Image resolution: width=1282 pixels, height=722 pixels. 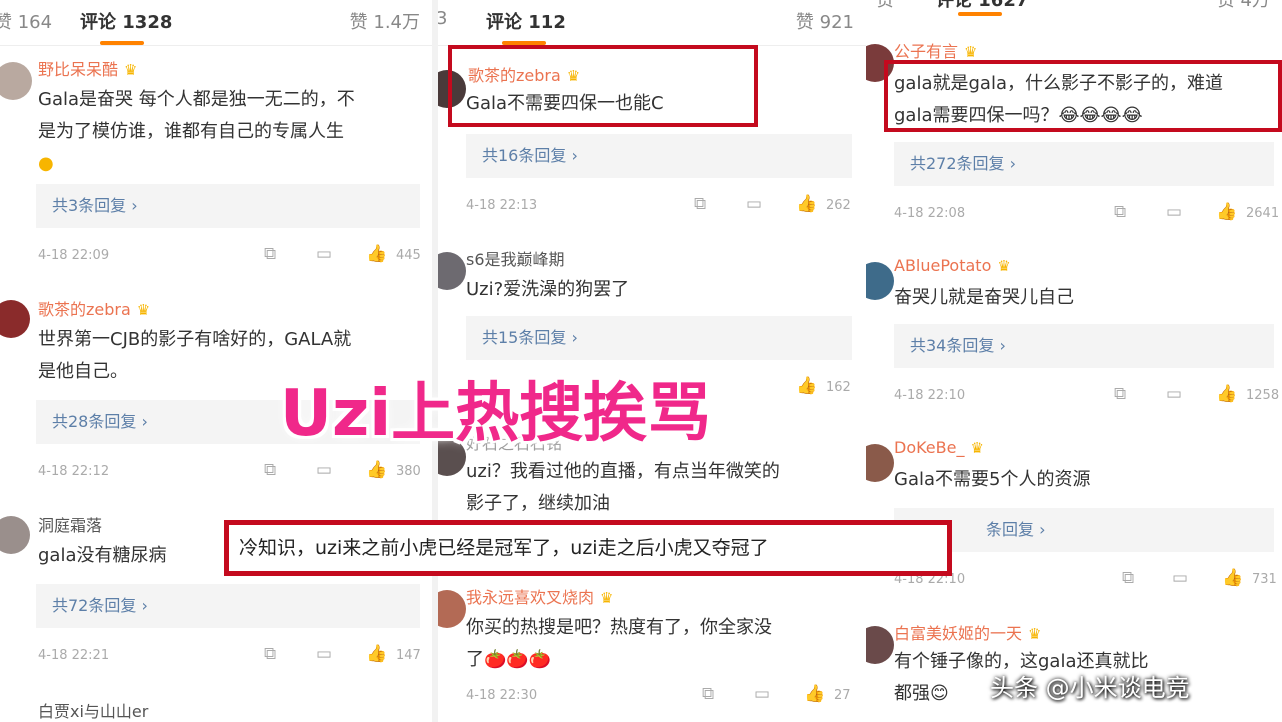 What do you see at coordinates (228, 206) in the screenshot?
I see `replies-link: 共3条回复 ›` at bounding box center [228, 206].